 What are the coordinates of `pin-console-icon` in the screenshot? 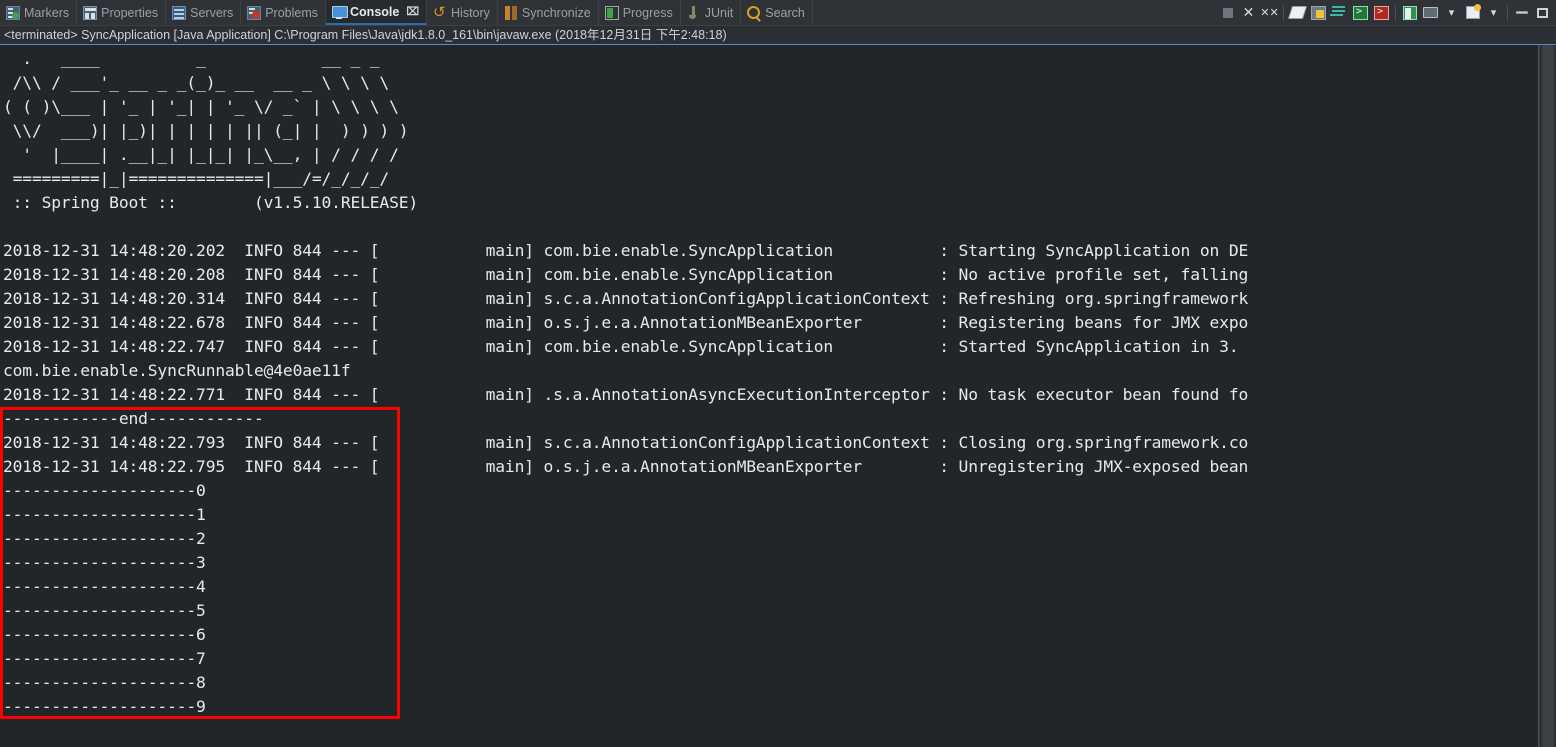 It's located at (1409, 12).